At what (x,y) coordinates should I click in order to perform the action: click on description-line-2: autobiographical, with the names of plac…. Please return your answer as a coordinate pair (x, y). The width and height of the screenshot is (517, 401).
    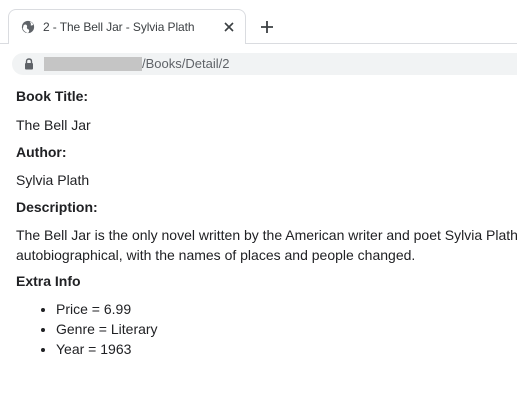
    Looking at the image, I should click on (216, 255).